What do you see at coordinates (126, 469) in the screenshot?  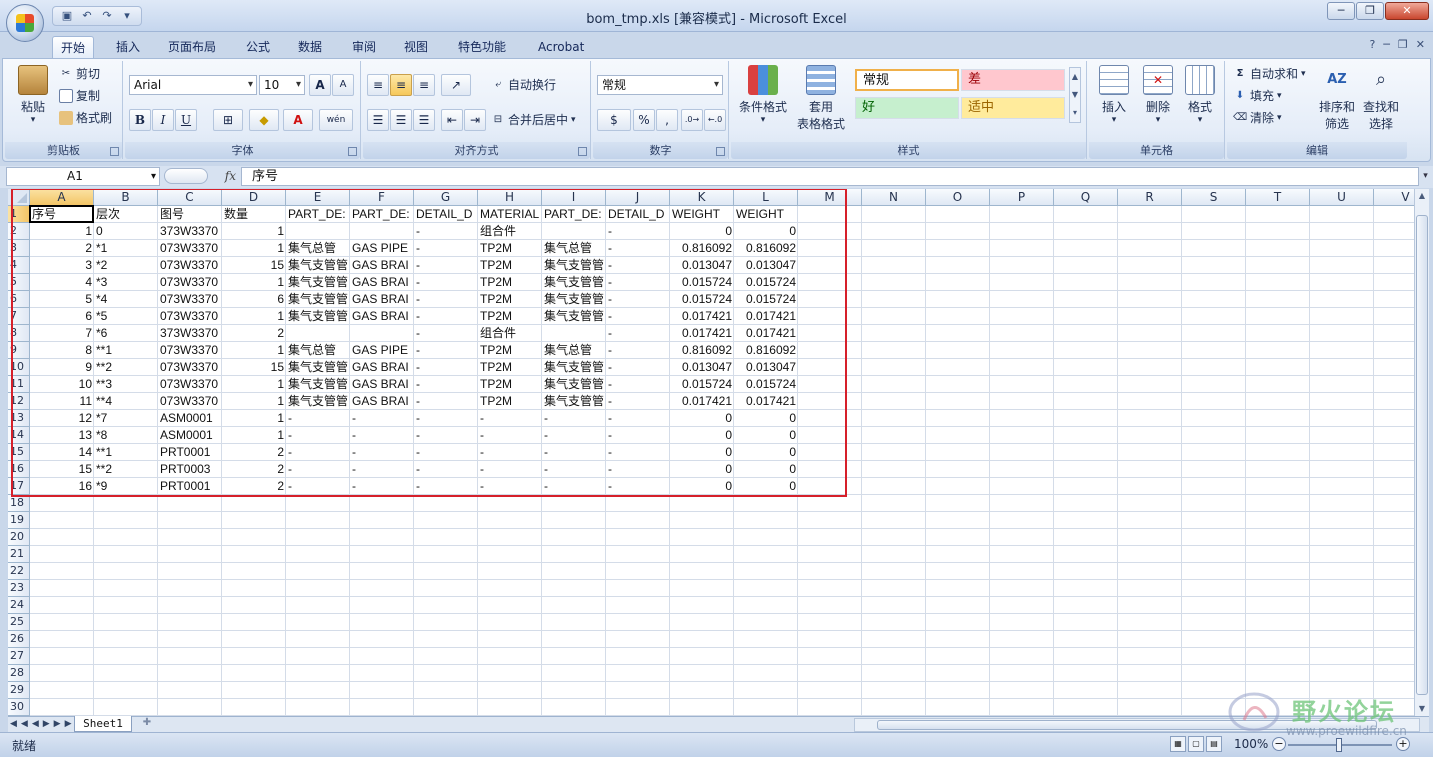 I see `table-cell: **2` at bounding box center [126, 469].